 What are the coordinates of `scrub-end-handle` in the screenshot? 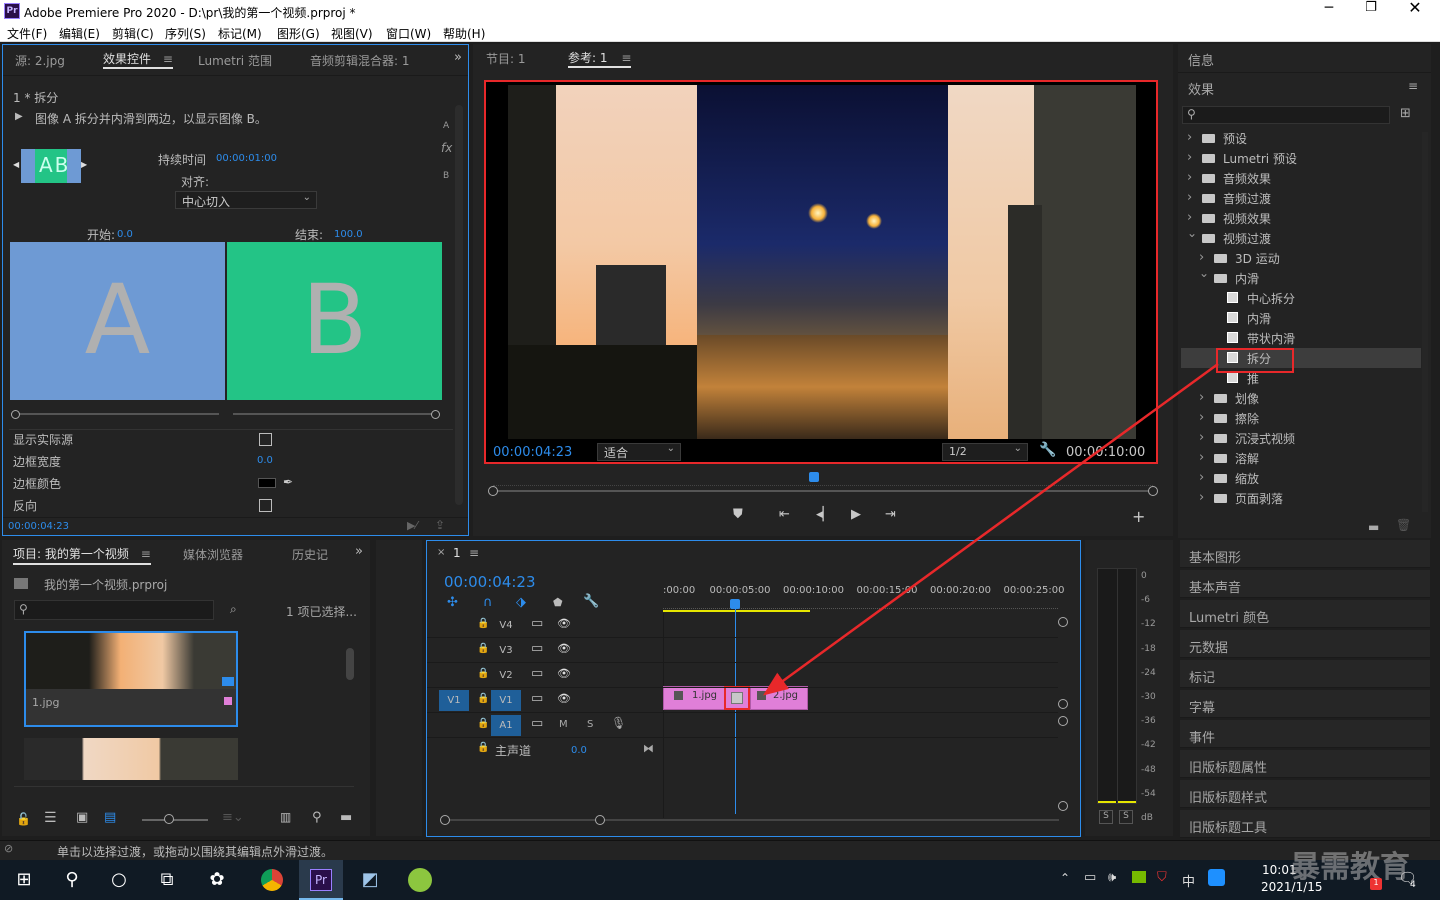 It's located at (1153, 491).